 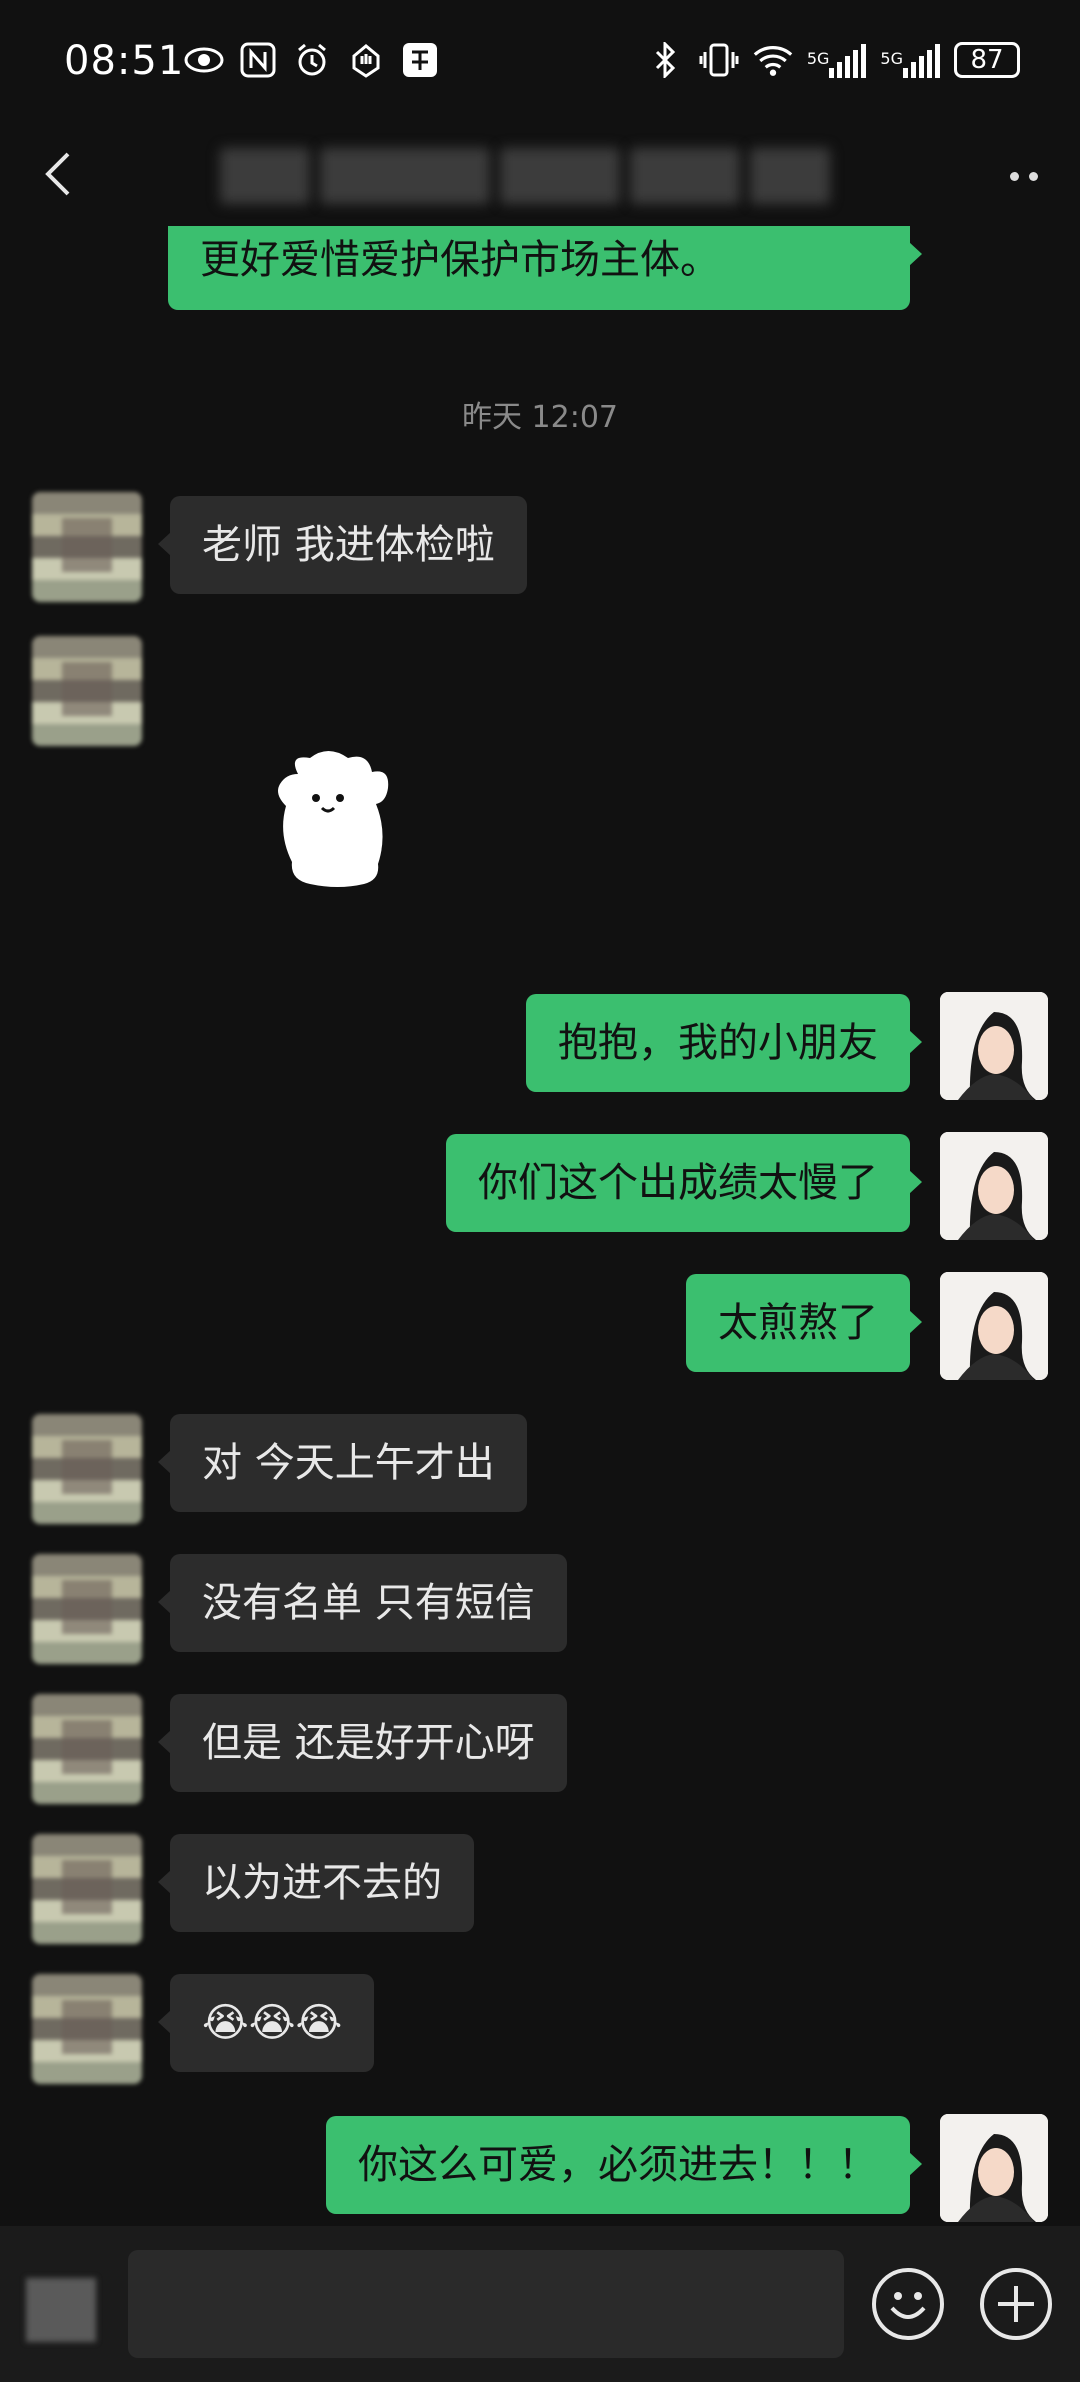 I want to click on voice-button, so click(x=64, y=2310).